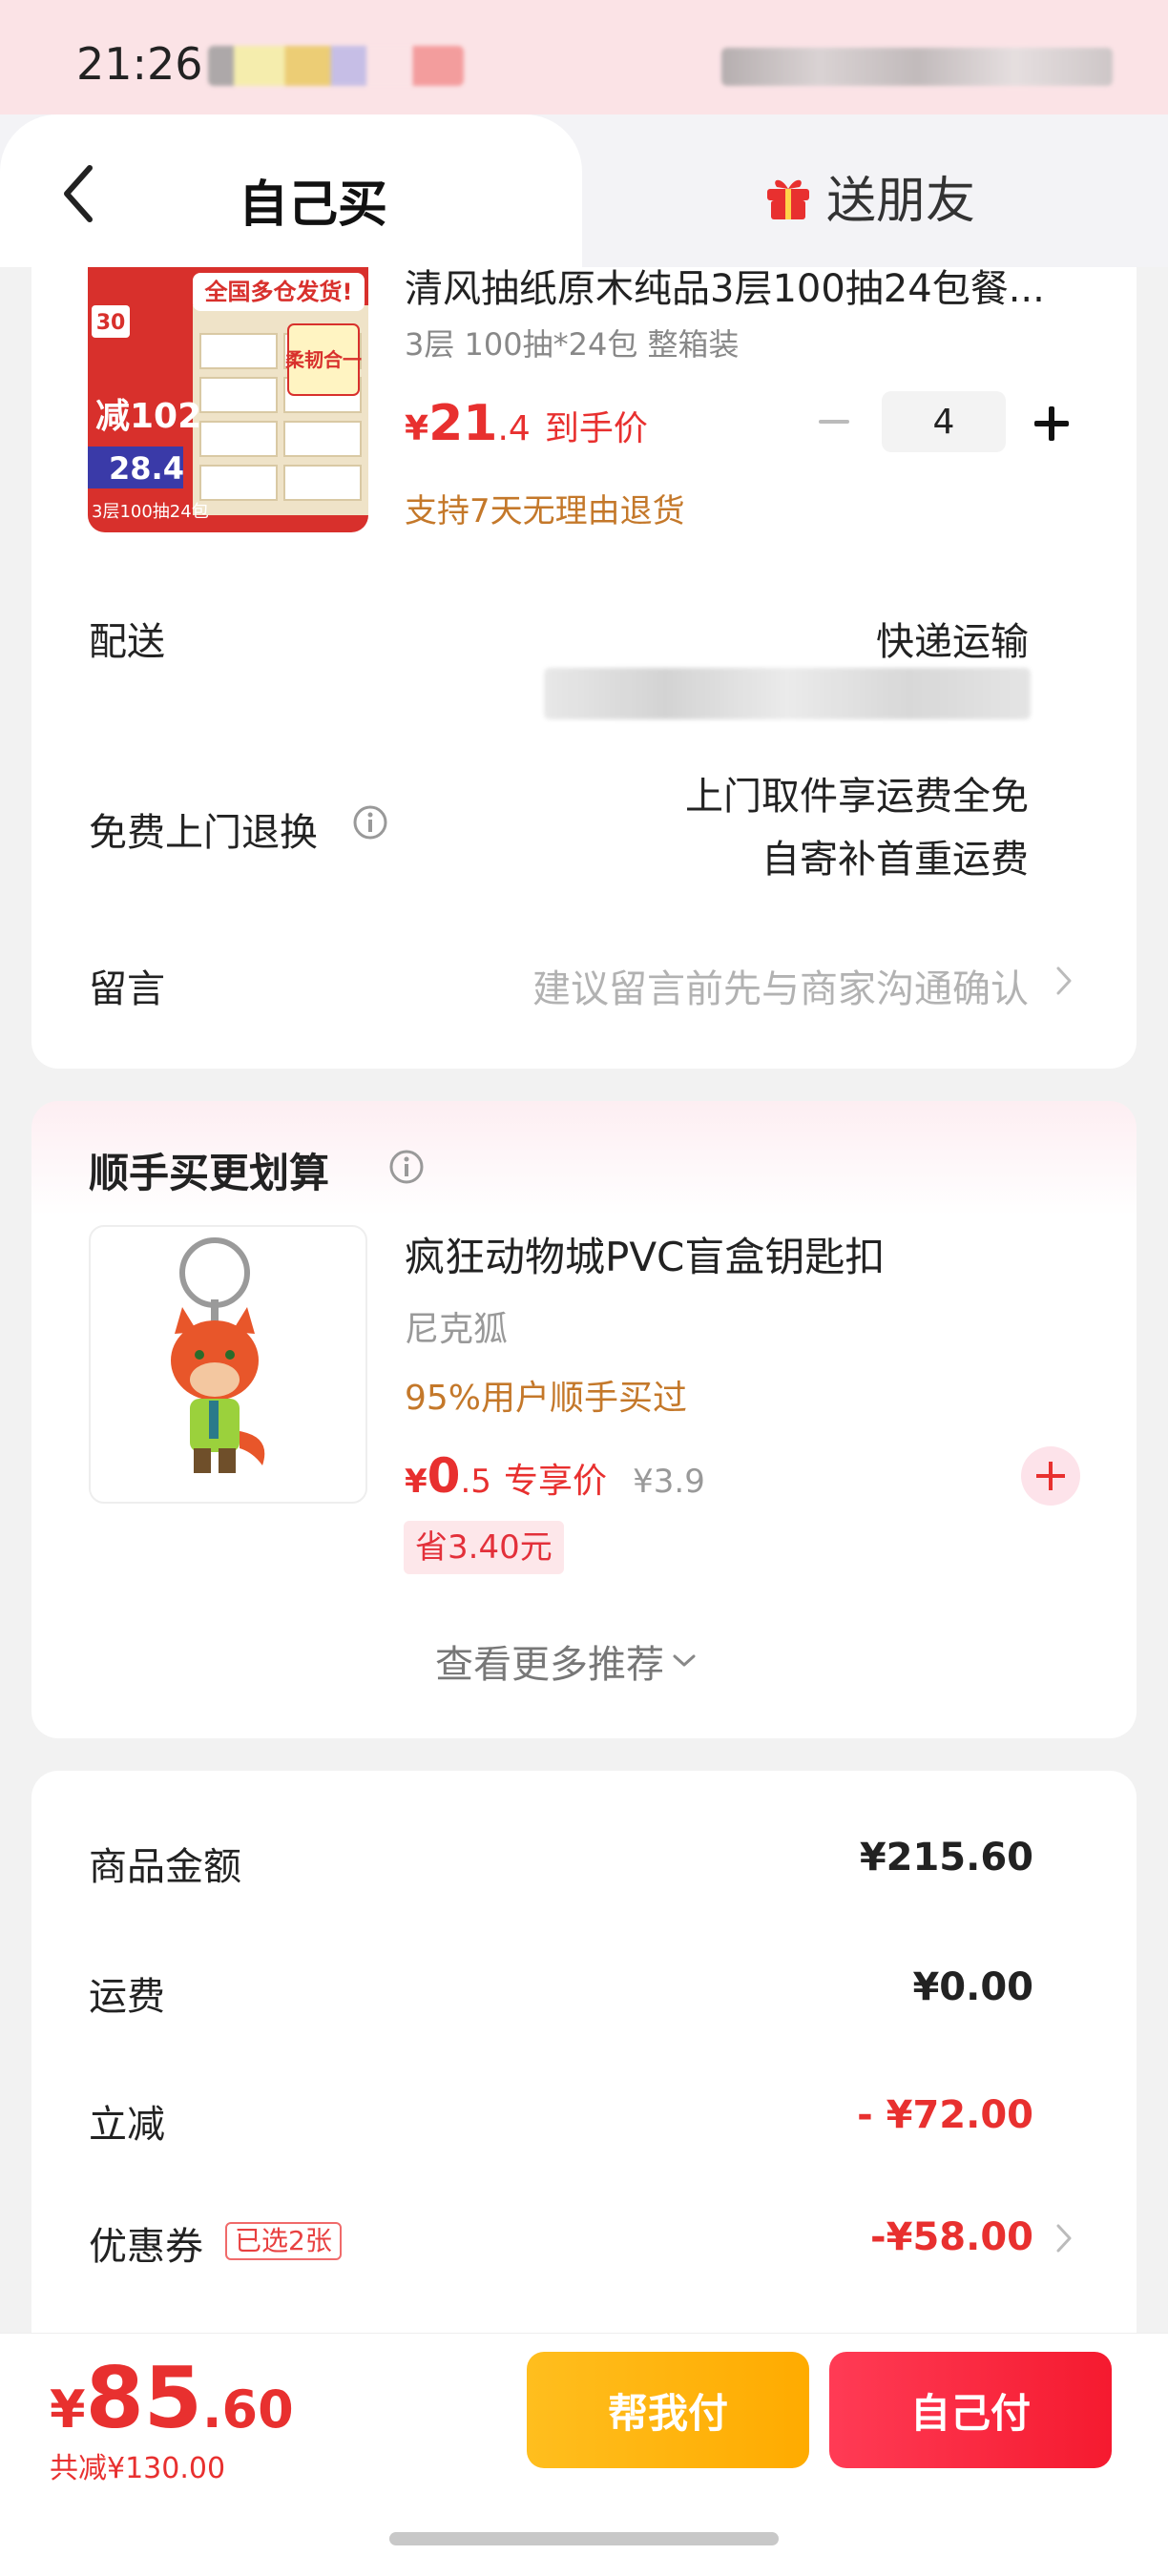 The height and width of the screenshot is (2576, 1168). Describe the element at coordinates (895, 860) in the screenshot. I see `return-service-line2: 自寄补首重运费` at that location.